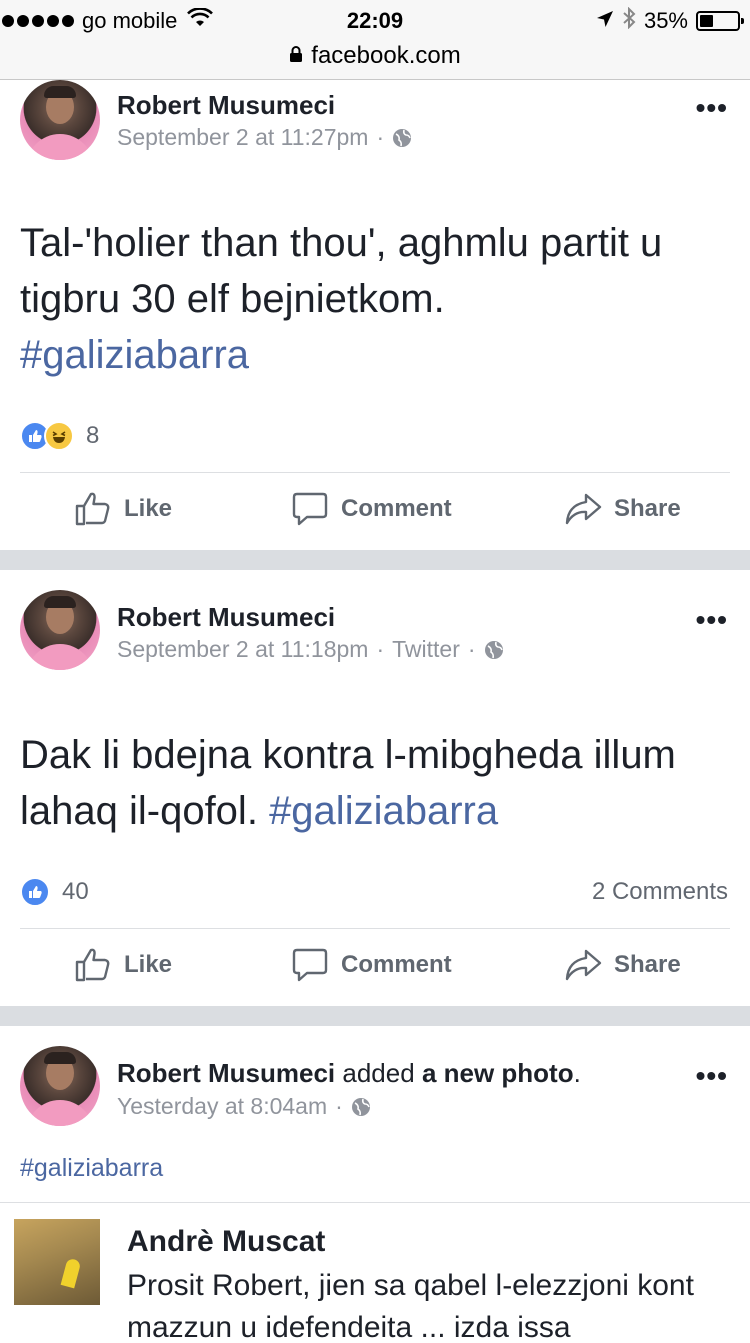  What do you see at coordinates (93, 435) in the screenshot?
I see `reaction-count: 8` at bounding box center [93, 435].